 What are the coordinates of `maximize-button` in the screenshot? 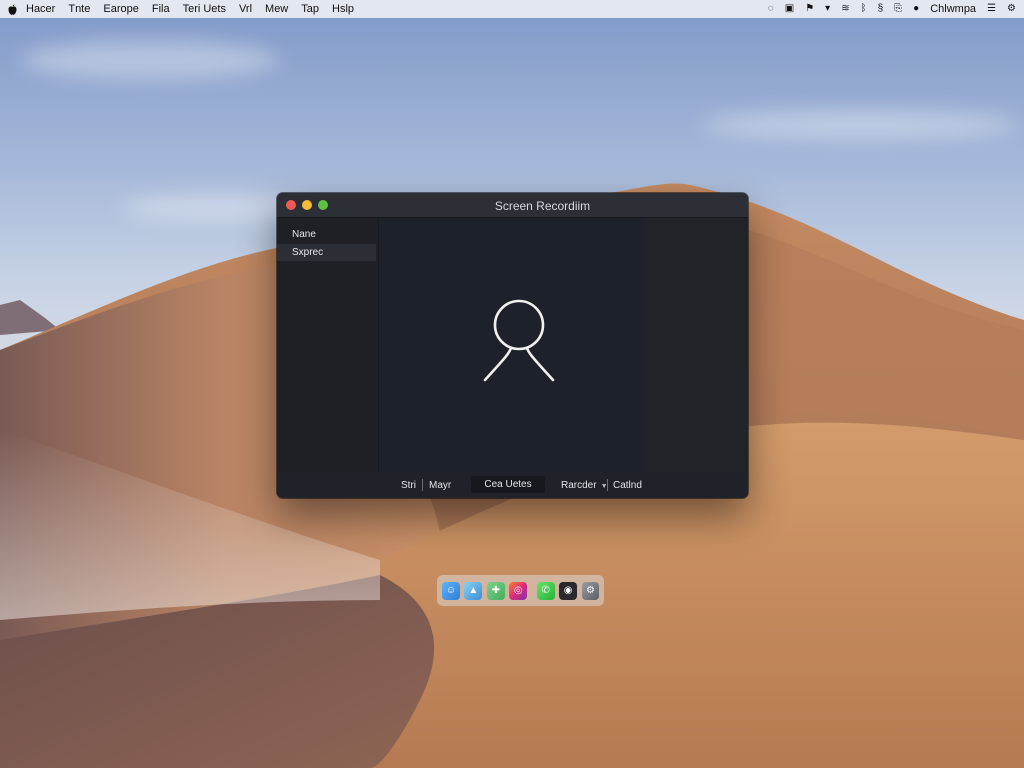 It's located at (323, 205).